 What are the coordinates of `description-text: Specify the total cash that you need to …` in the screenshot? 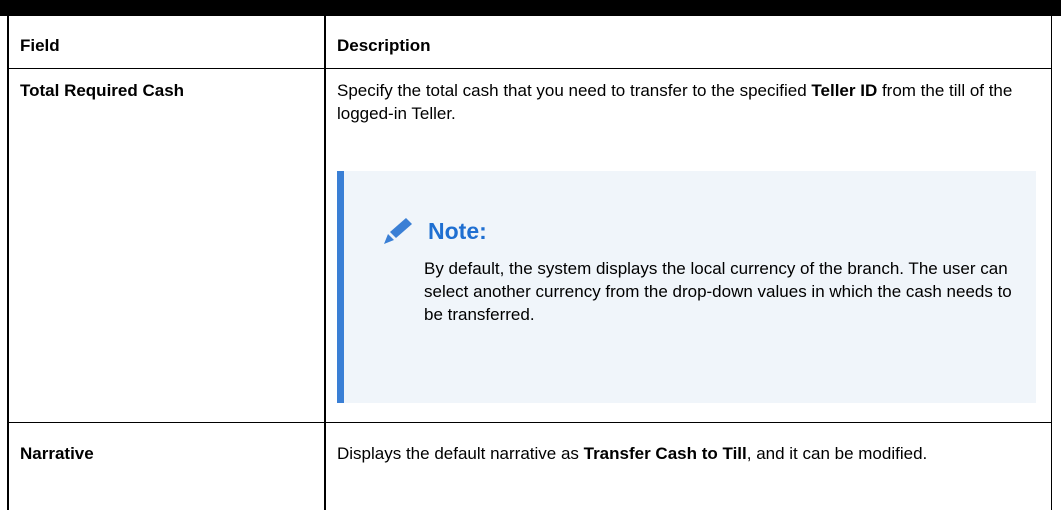 It's located at (574, 90).